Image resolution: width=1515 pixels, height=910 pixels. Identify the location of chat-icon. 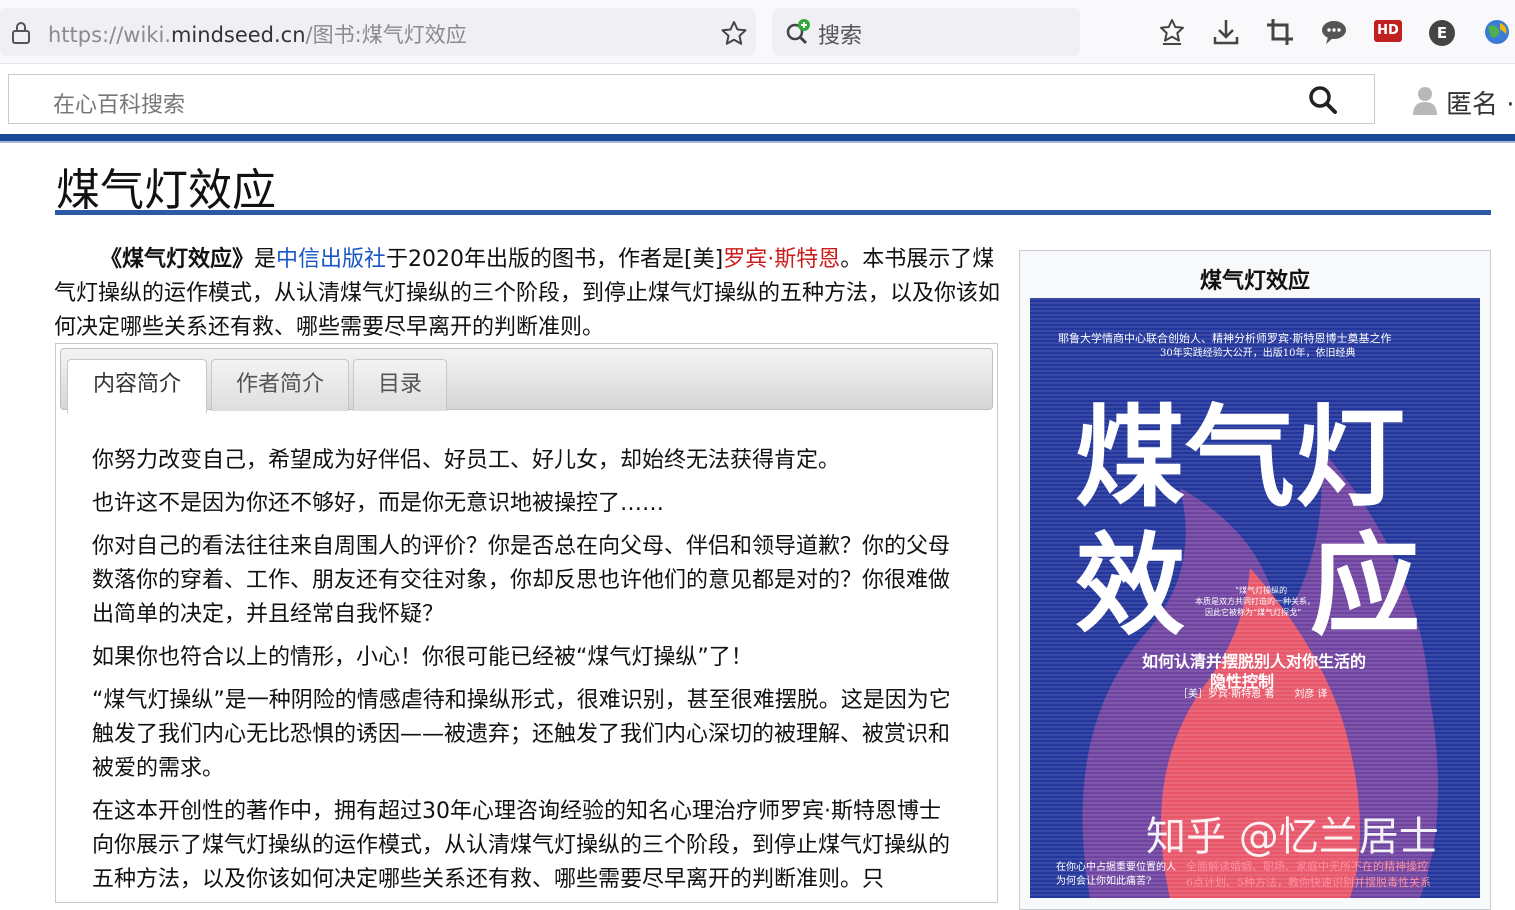
(1334, 32).